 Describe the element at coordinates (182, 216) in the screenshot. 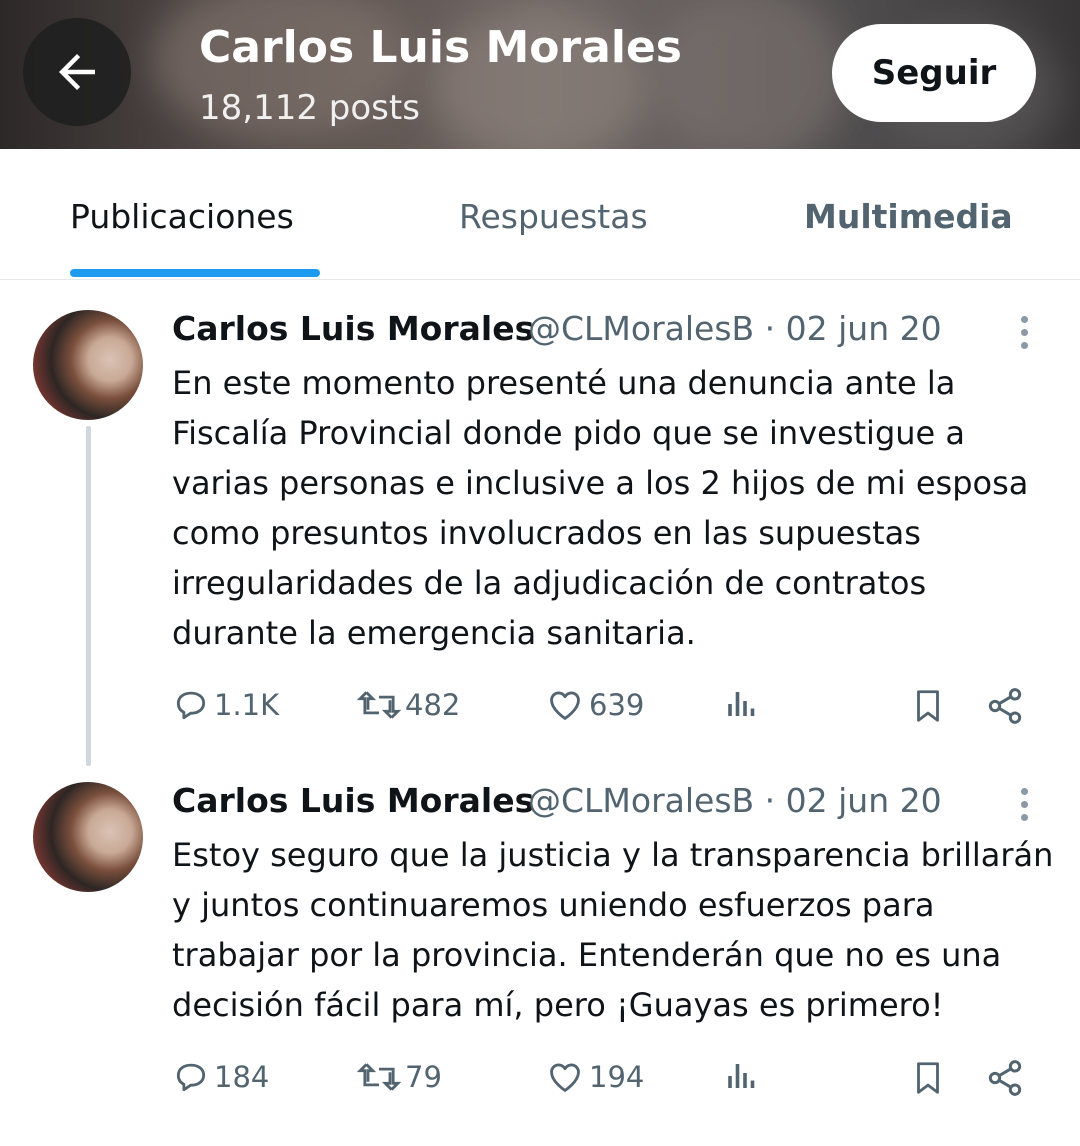

I see `tab-publicaciones: Publicaciones` at that location.